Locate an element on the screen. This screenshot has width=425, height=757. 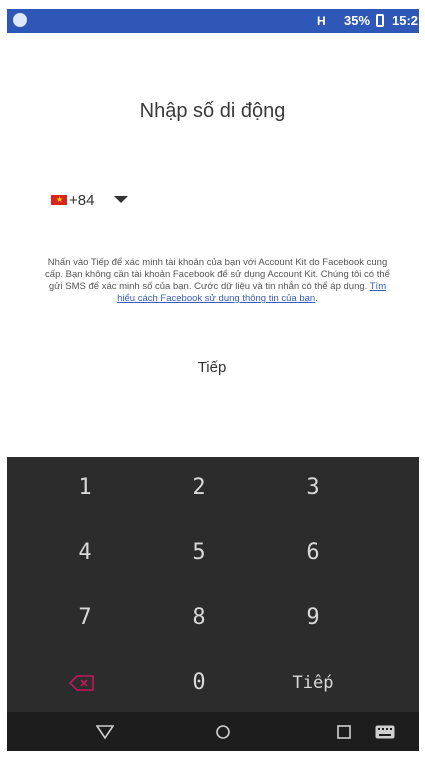
keyboard-icon is located at coordinates (385, 732).